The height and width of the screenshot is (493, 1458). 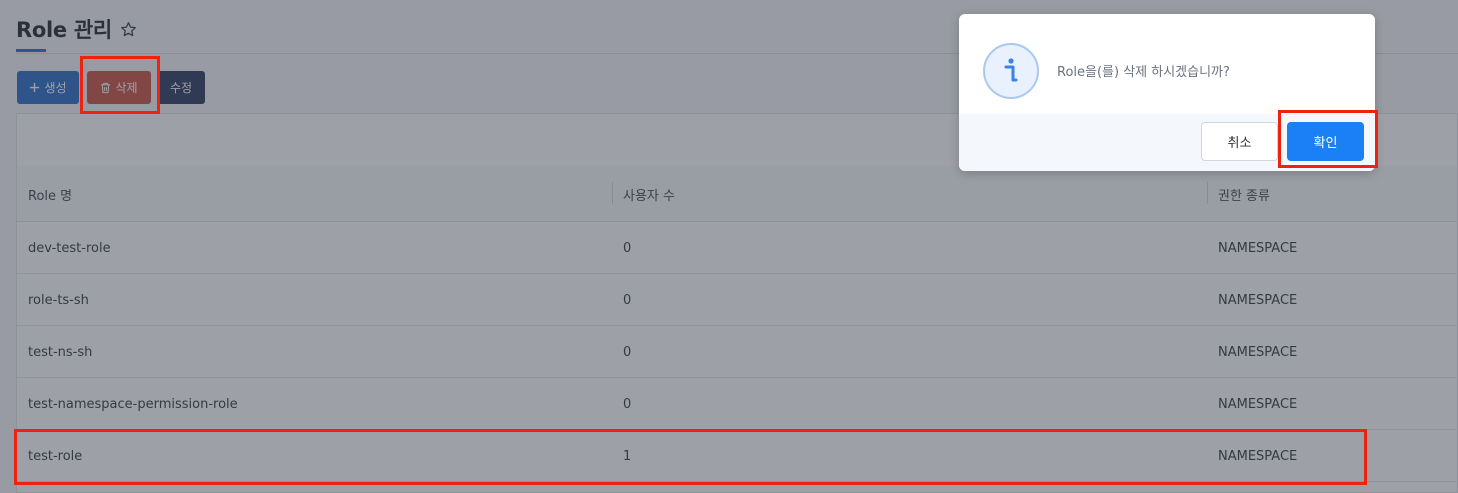 I want to click on delete-confirm-dialog: Role을(를) 삭제 하시겠습니까? 취소 확인, so click(x=1167, y=92).